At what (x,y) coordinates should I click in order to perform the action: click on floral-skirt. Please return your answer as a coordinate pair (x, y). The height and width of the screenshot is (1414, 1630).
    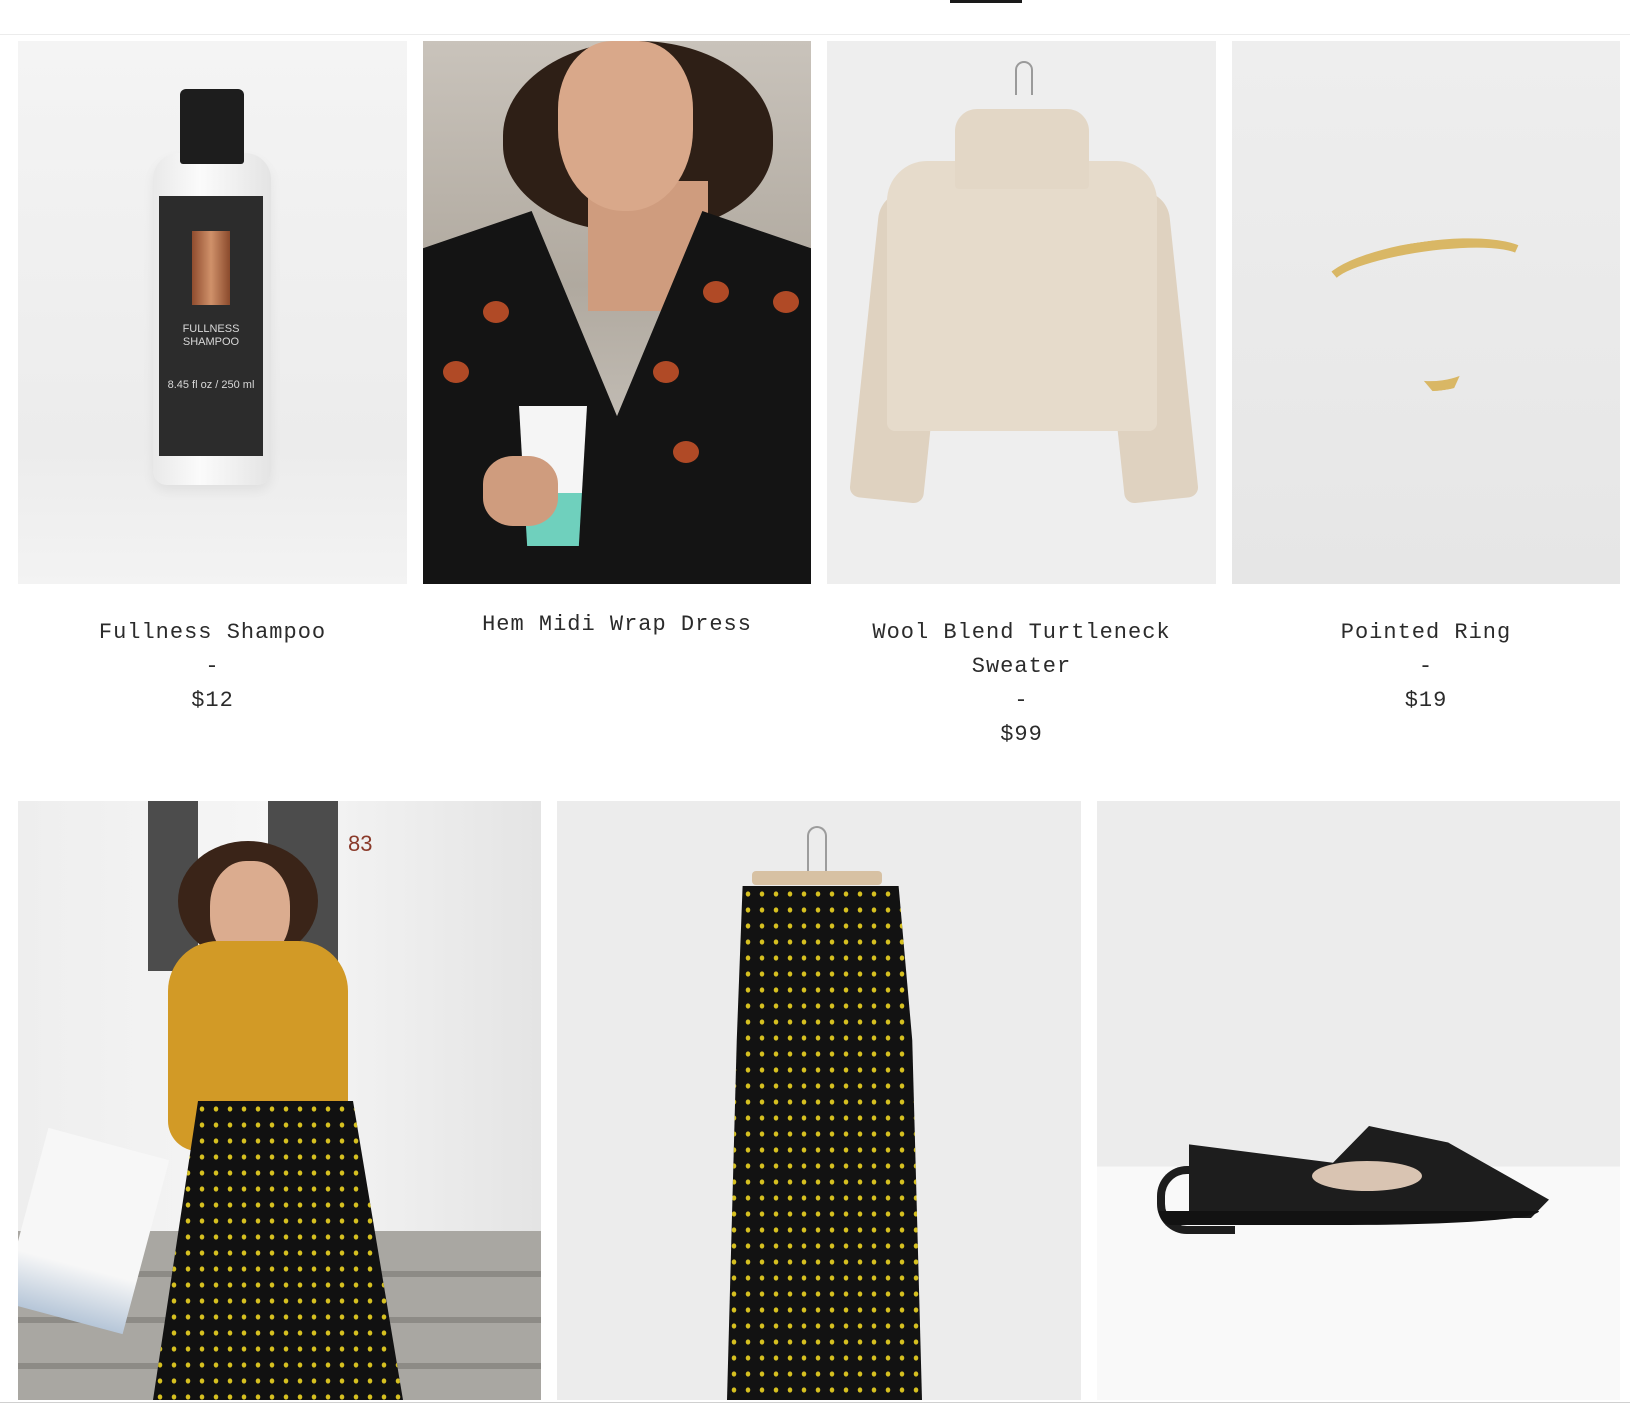
    Looking at the image, I should click on (824, 1143).